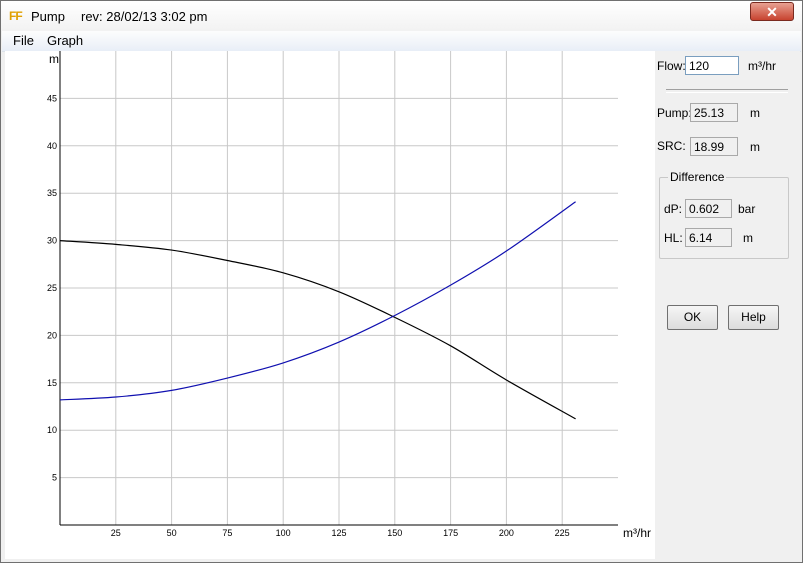 This screenshot has width=803, height=564. I want to click on x-tick-label: 75, so click(227, 533).